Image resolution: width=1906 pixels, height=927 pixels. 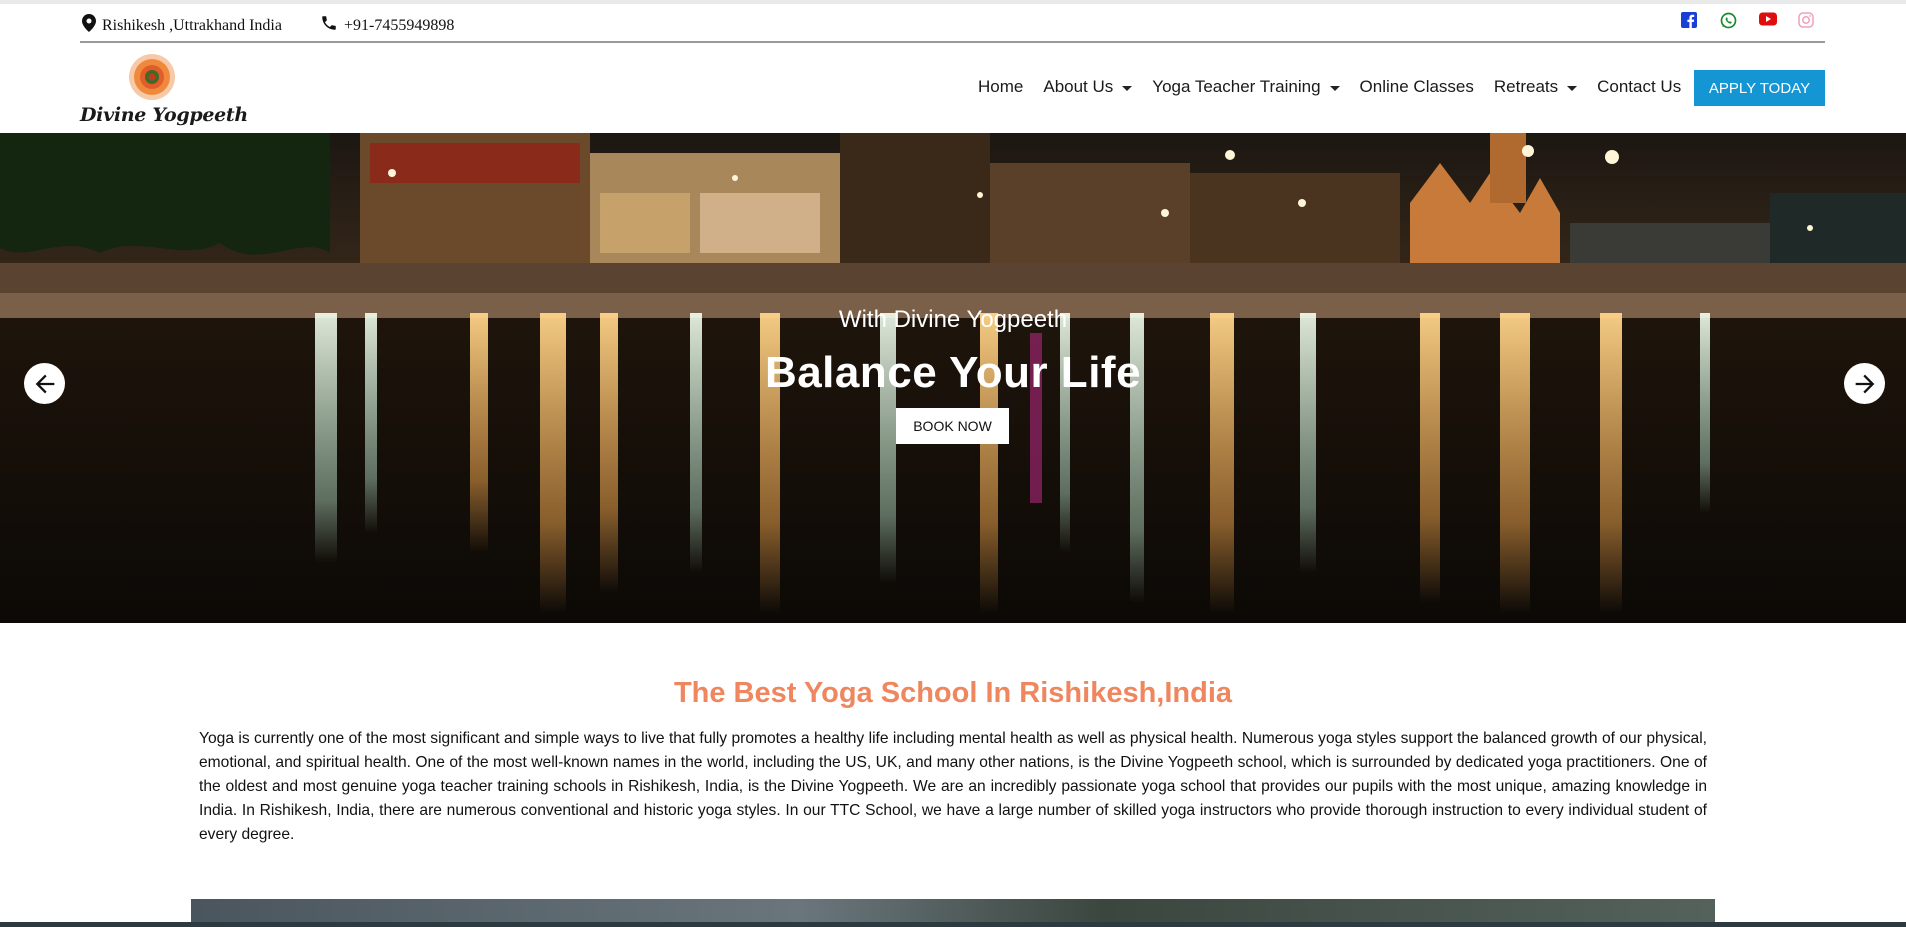 I want to click on nav-yoga-teacher-training: Yoga Teacher Training, so click(x=1246, y=87).